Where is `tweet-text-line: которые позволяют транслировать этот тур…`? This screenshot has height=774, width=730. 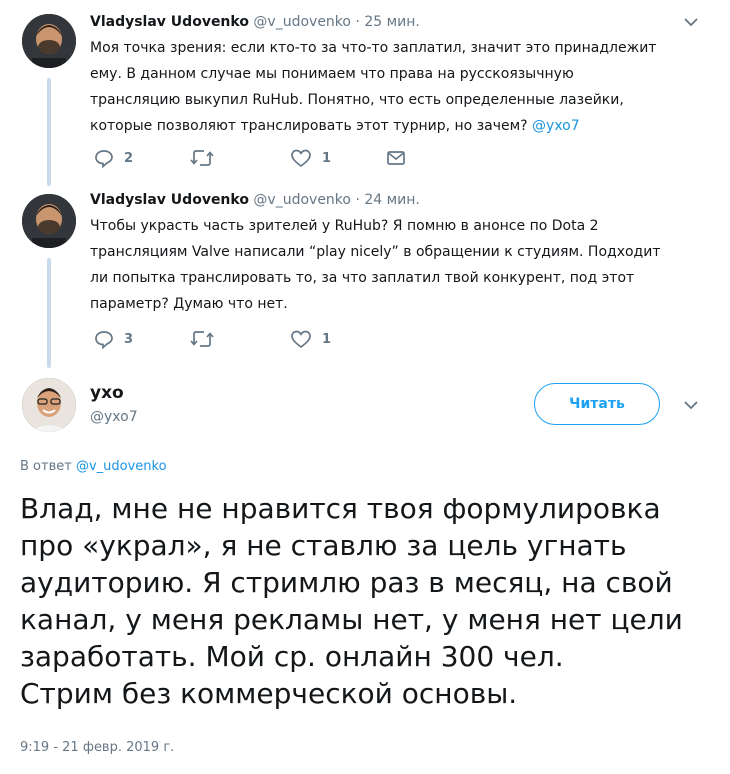
tweet-text-line: которые позволяют транслировать этот тур… is located at coordinates (395, 126).